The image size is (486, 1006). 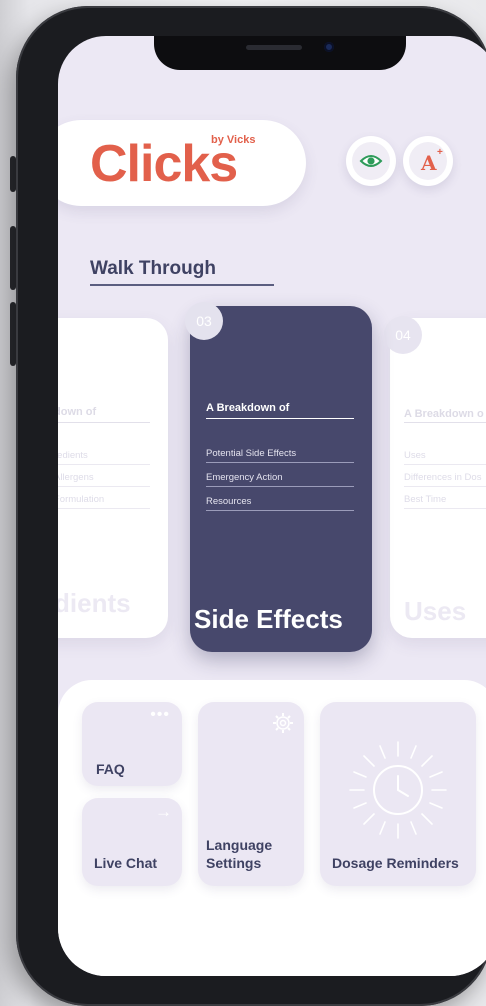 I want to click on dosage-reminders-tile: Dosage Reminders, so click(x=398, y=794).